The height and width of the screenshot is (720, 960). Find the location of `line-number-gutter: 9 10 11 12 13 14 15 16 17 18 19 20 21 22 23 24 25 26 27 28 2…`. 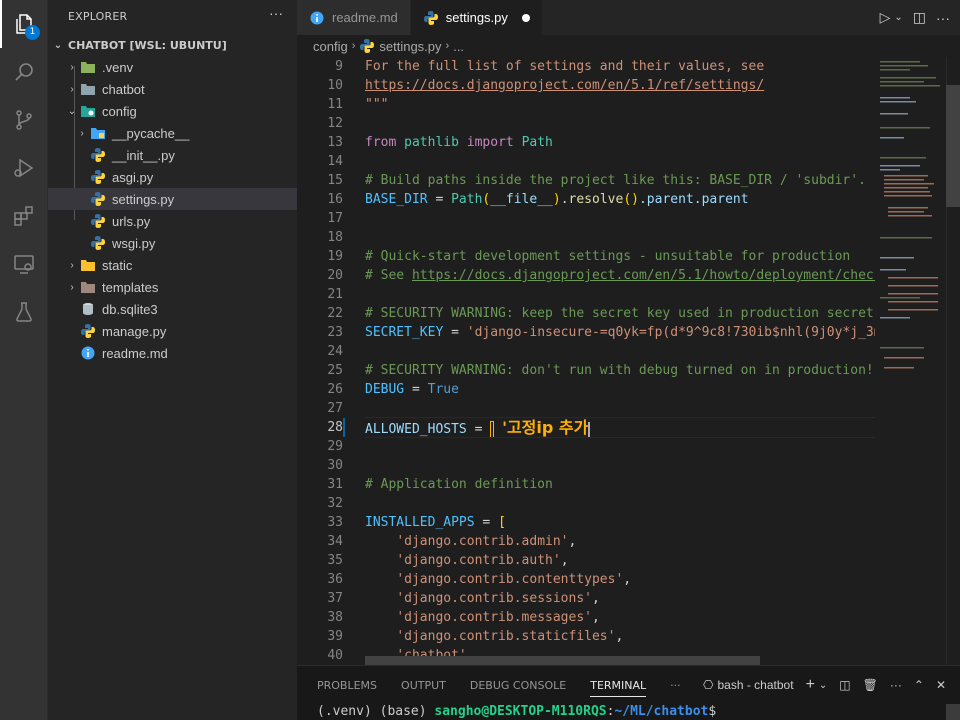

line-number-gutter: 9 10 11 12 13 14 15 16 17 18 19 20 21 22 23 24 25 26 27 28 2… is located at coordinates (322, 361).